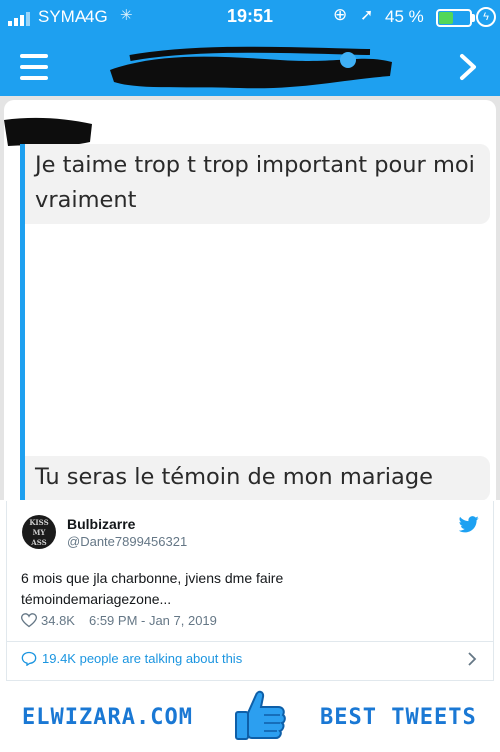 This screenshot has width=500, height=752. Describe the element at coordinates (142, 658) in the screenshot. I see `conversation-text: 19.4K people are talking about this` at that location.